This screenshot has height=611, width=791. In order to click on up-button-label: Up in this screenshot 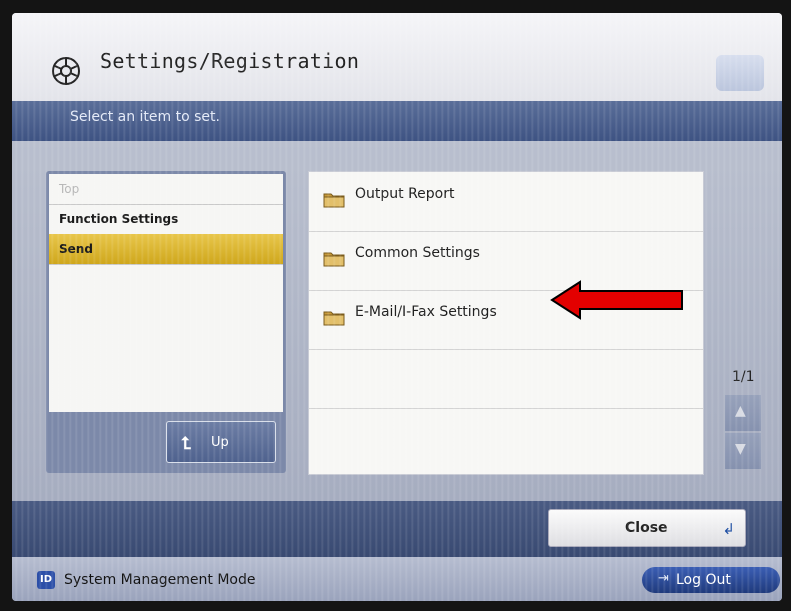, I will do `click(220, 442)`.